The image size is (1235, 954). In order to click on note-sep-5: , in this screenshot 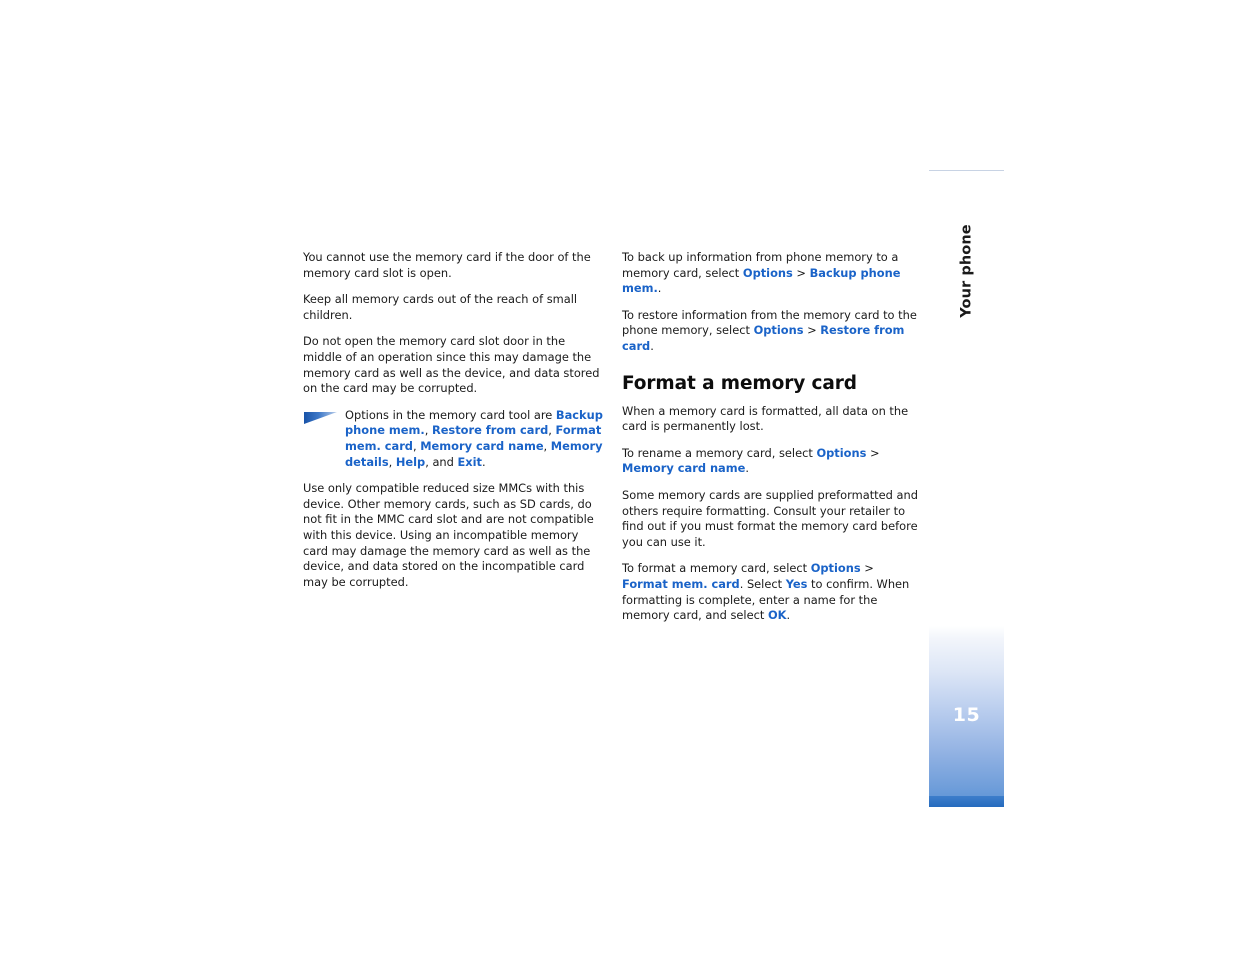, I will do `click(392, 461)`.